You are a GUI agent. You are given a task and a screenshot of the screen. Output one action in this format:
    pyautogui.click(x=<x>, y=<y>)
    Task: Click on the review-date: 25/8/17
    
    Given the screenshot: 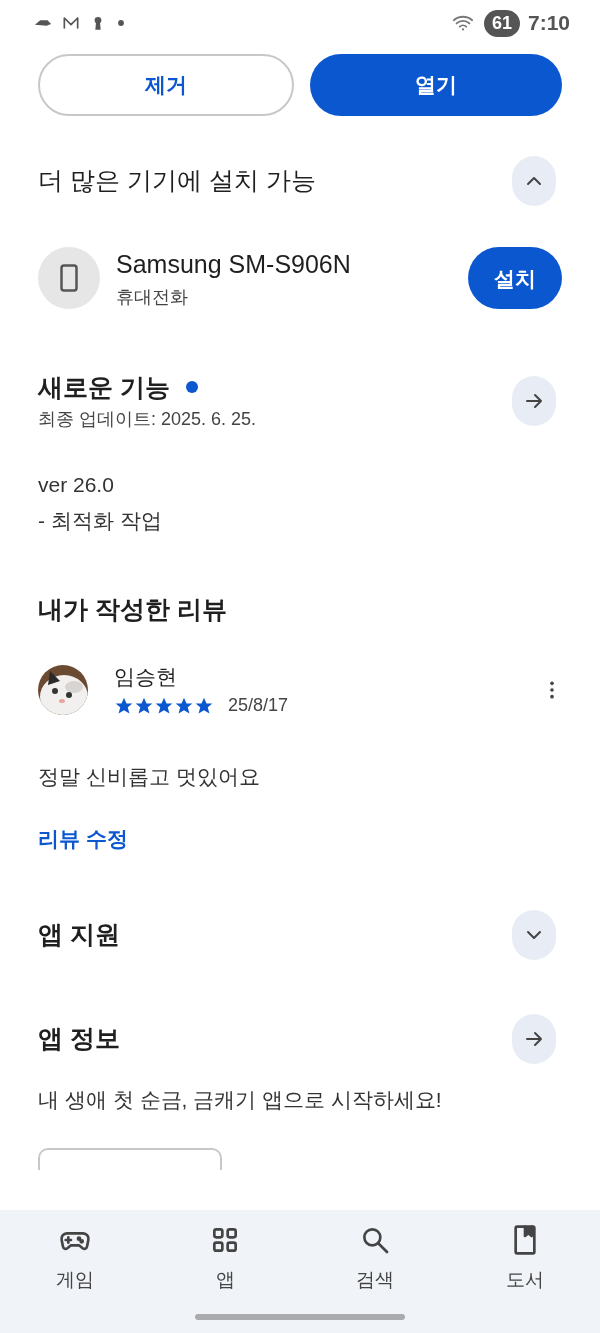 What is the action you would take?
    pyautogui.click(x=258, y=705)
    